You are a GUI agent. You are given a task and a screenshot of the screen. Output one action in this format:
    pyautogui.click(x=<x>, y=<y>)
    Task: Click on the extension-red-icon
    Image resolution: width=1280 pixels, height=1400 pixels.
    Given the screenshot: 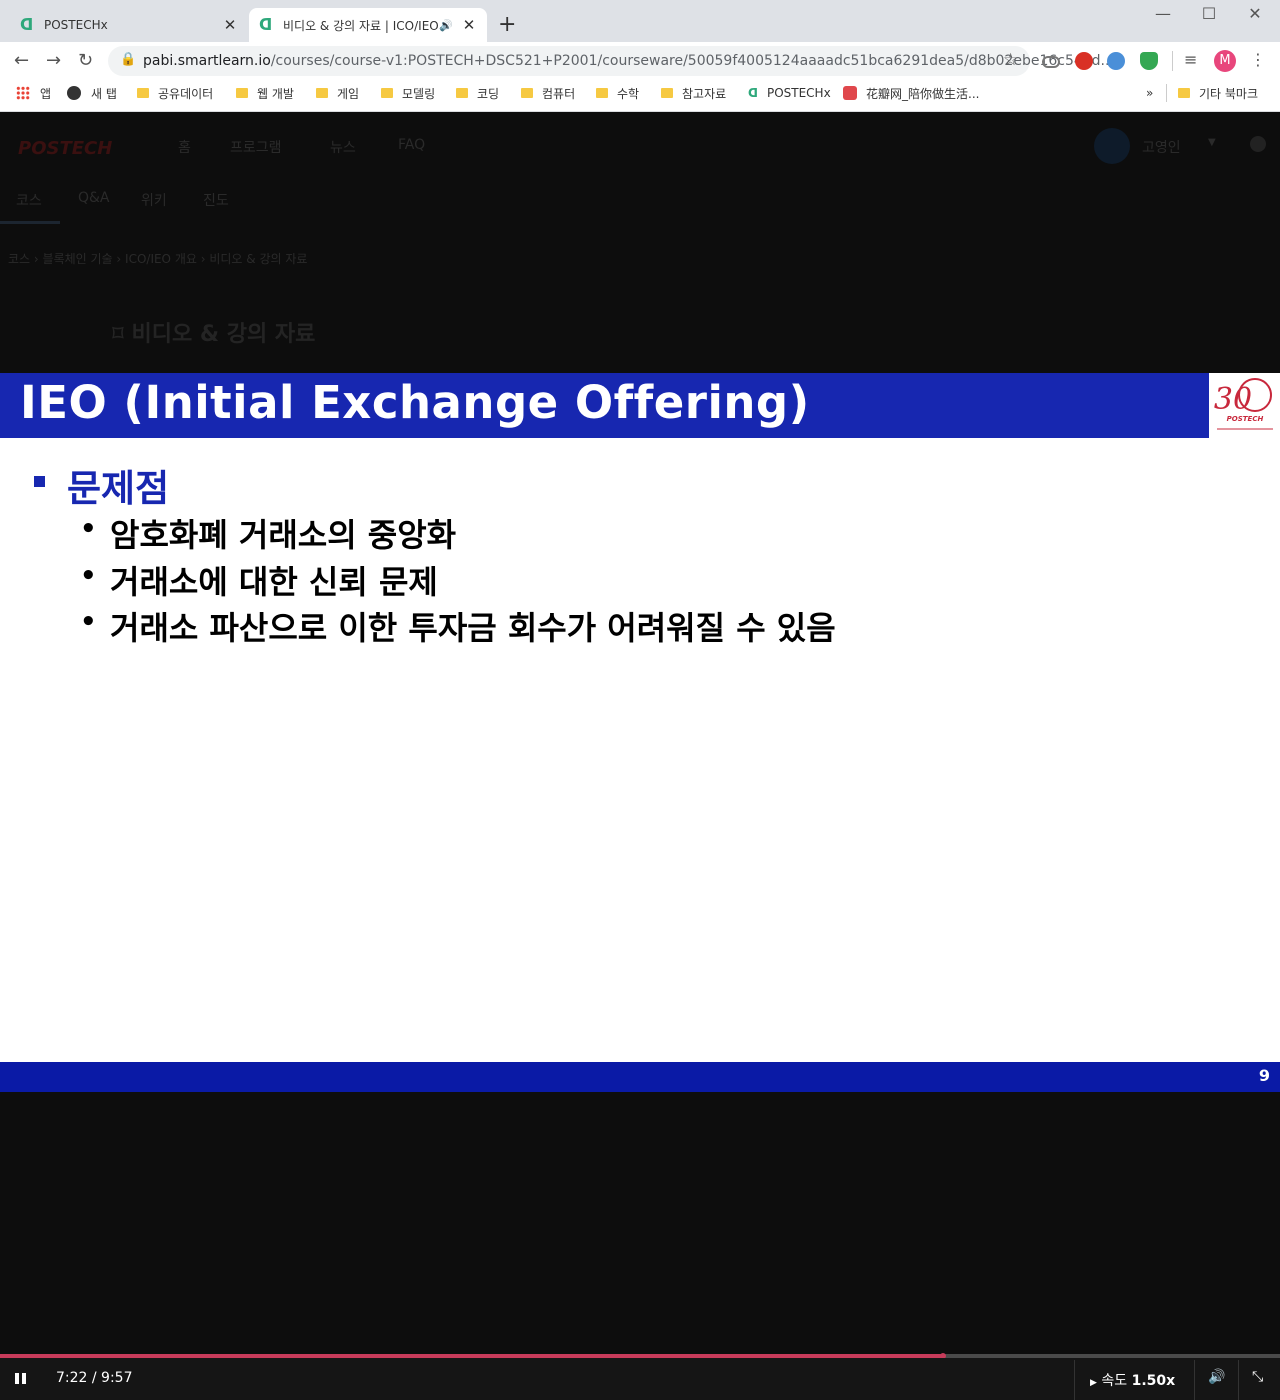 What is the action you would take?
    pyautogui.click(x=1084, y=61)
    